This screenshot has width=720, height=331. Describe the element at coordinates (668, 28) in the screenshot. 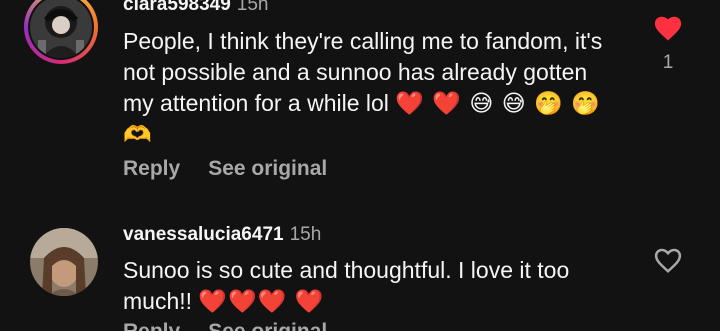

I see `heart-filled-icon` at that location.